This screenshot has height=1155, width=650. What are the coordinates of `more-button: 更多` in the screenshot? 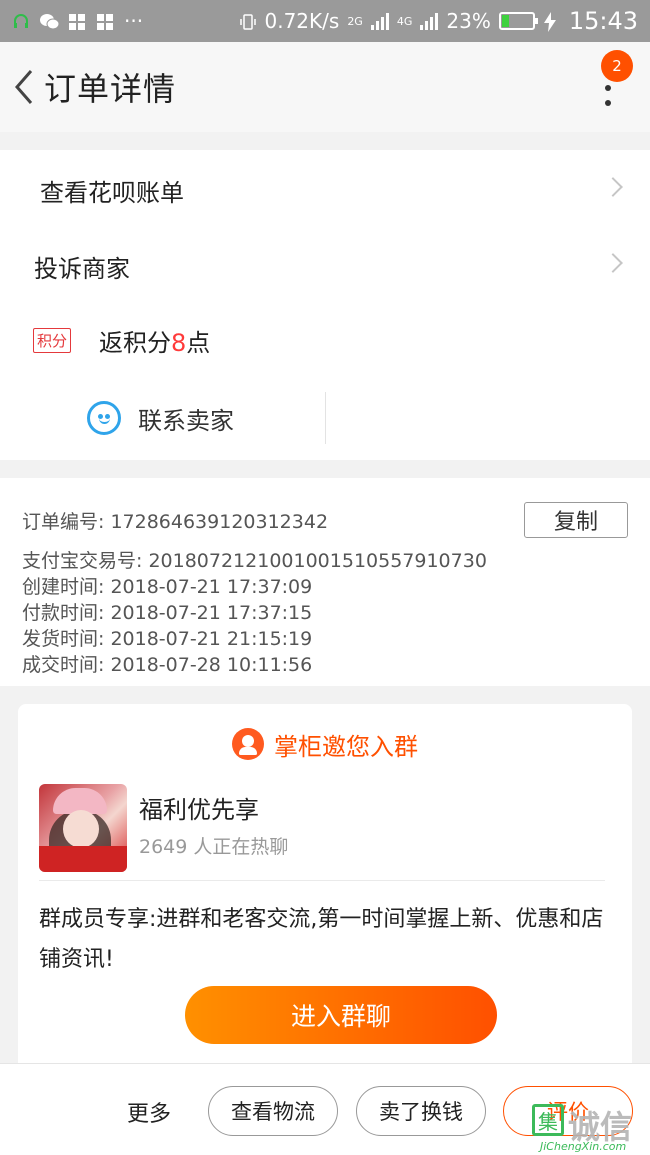 It's located at (149, 1112).